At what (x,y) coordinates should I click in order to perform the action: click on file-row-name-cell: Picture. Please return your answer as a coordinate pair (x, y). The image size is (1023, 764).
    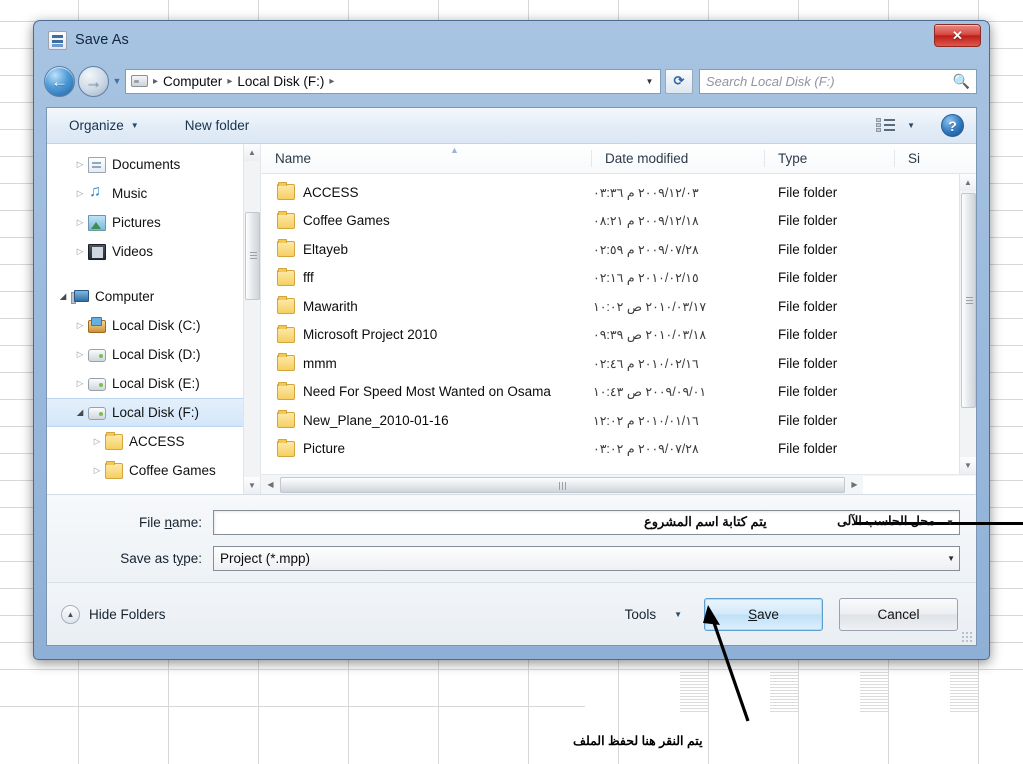
    Looking at the image, I should click on (426, 447).